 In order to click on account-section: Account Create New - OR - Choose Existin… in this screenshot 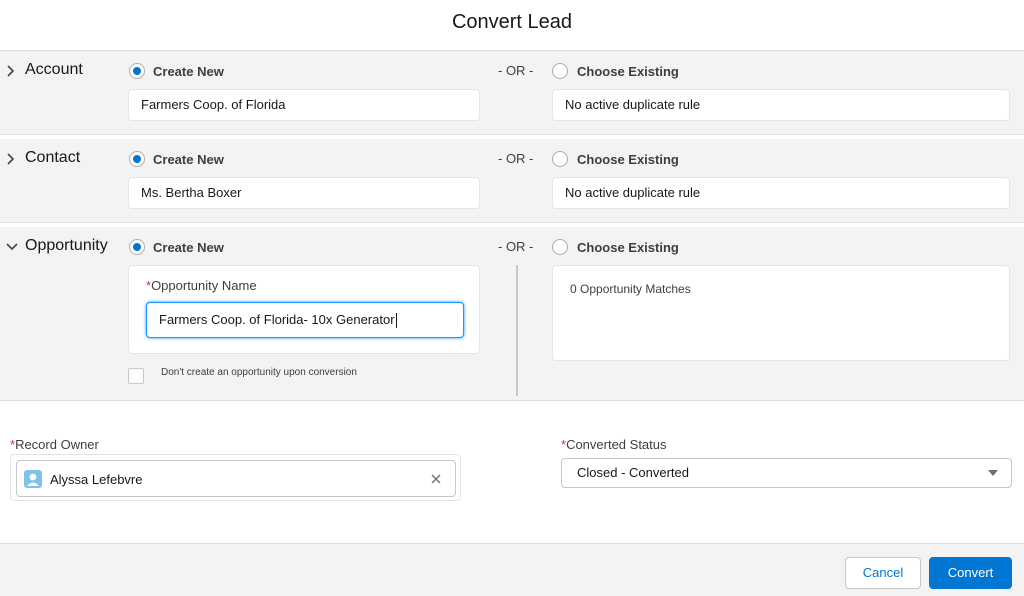, I will do `click(512, 93)`.